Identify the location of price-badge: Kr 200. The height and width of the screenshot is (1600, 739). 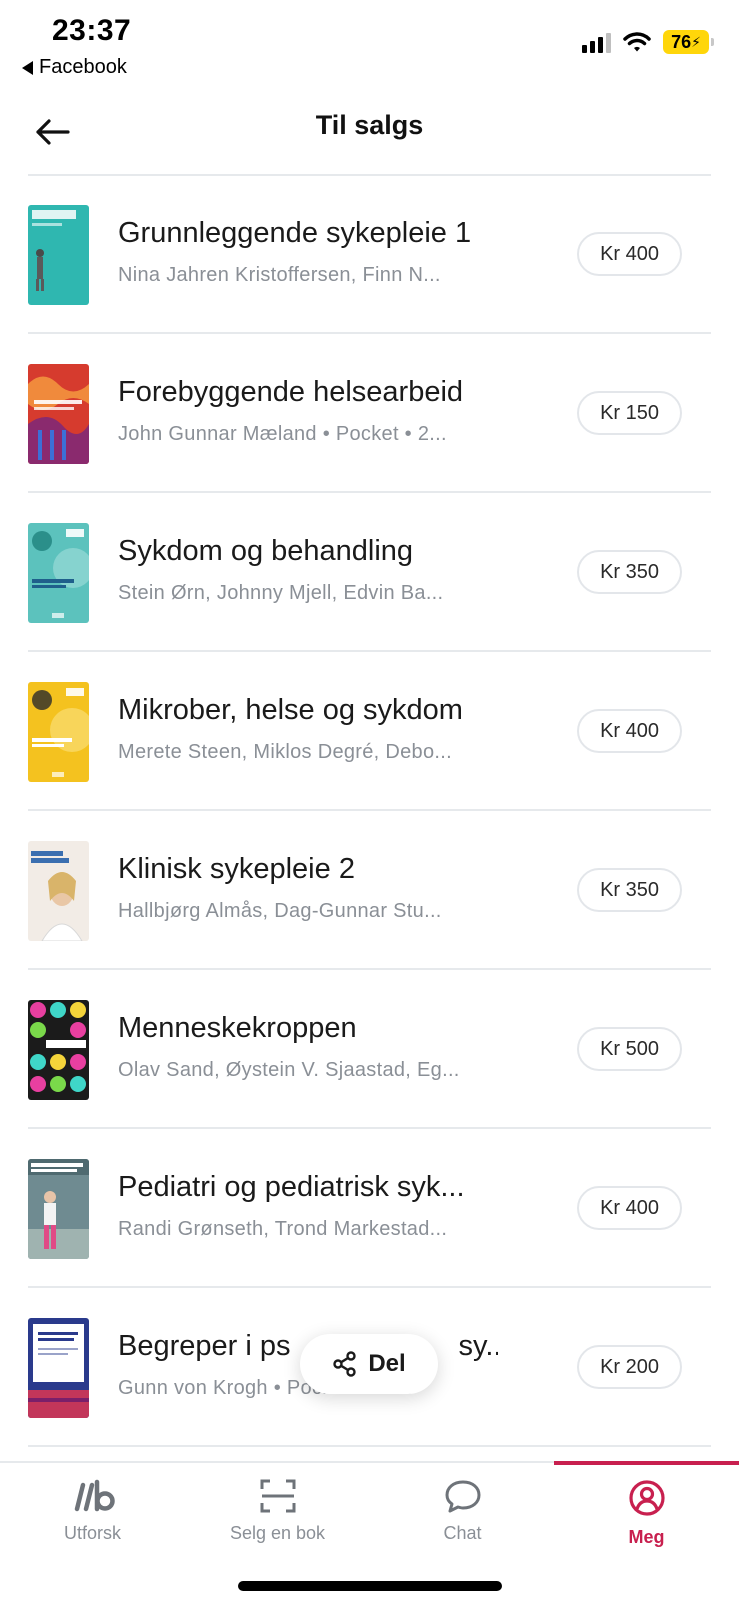
(629, 1367).